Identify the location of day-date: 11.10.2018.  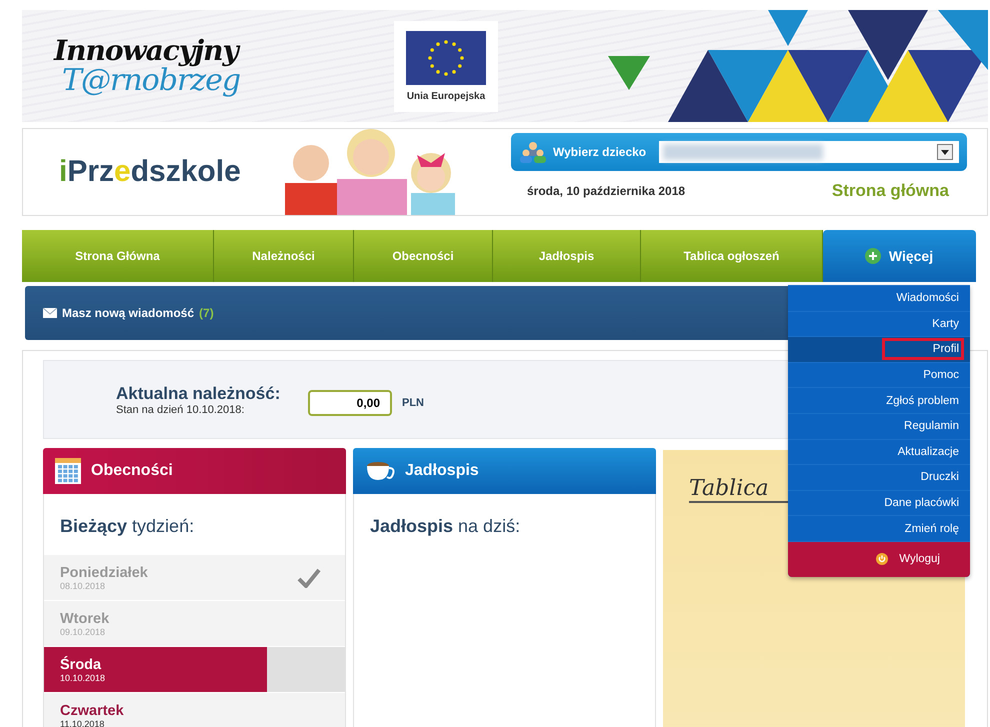
(83, 722).